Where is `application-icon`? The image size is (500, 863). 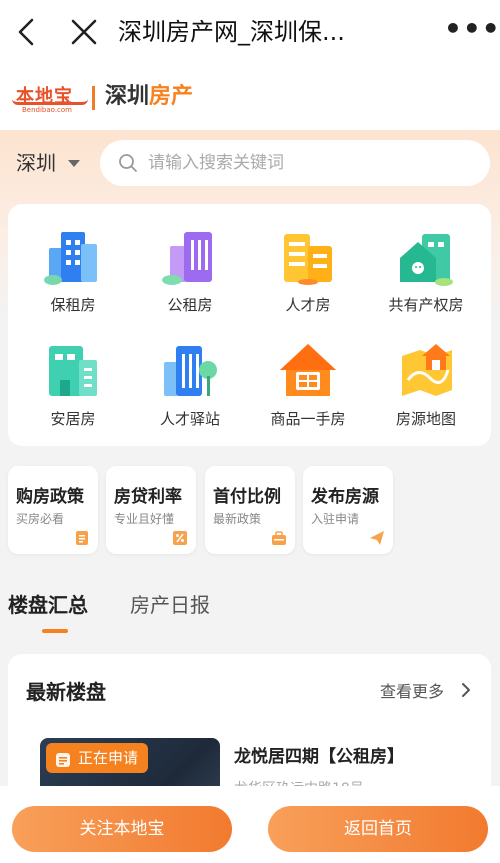
application-icon is located at coordinates (63, 758).